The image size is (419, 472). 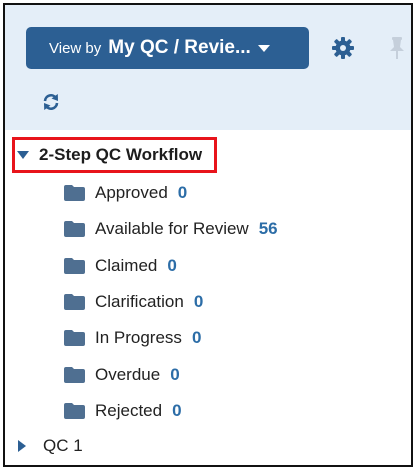 I want to click on folder-approved: Approved 0, so click(x=125, y=193).